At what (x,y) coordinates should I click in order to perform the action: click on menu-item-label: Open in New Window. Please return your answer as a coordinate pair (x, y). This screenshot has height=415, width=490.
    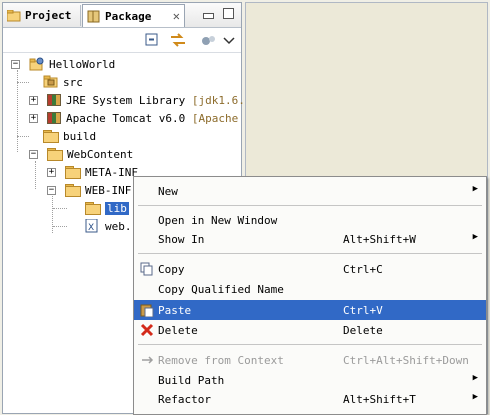
    Looking at the image, I should click on (218, 220).